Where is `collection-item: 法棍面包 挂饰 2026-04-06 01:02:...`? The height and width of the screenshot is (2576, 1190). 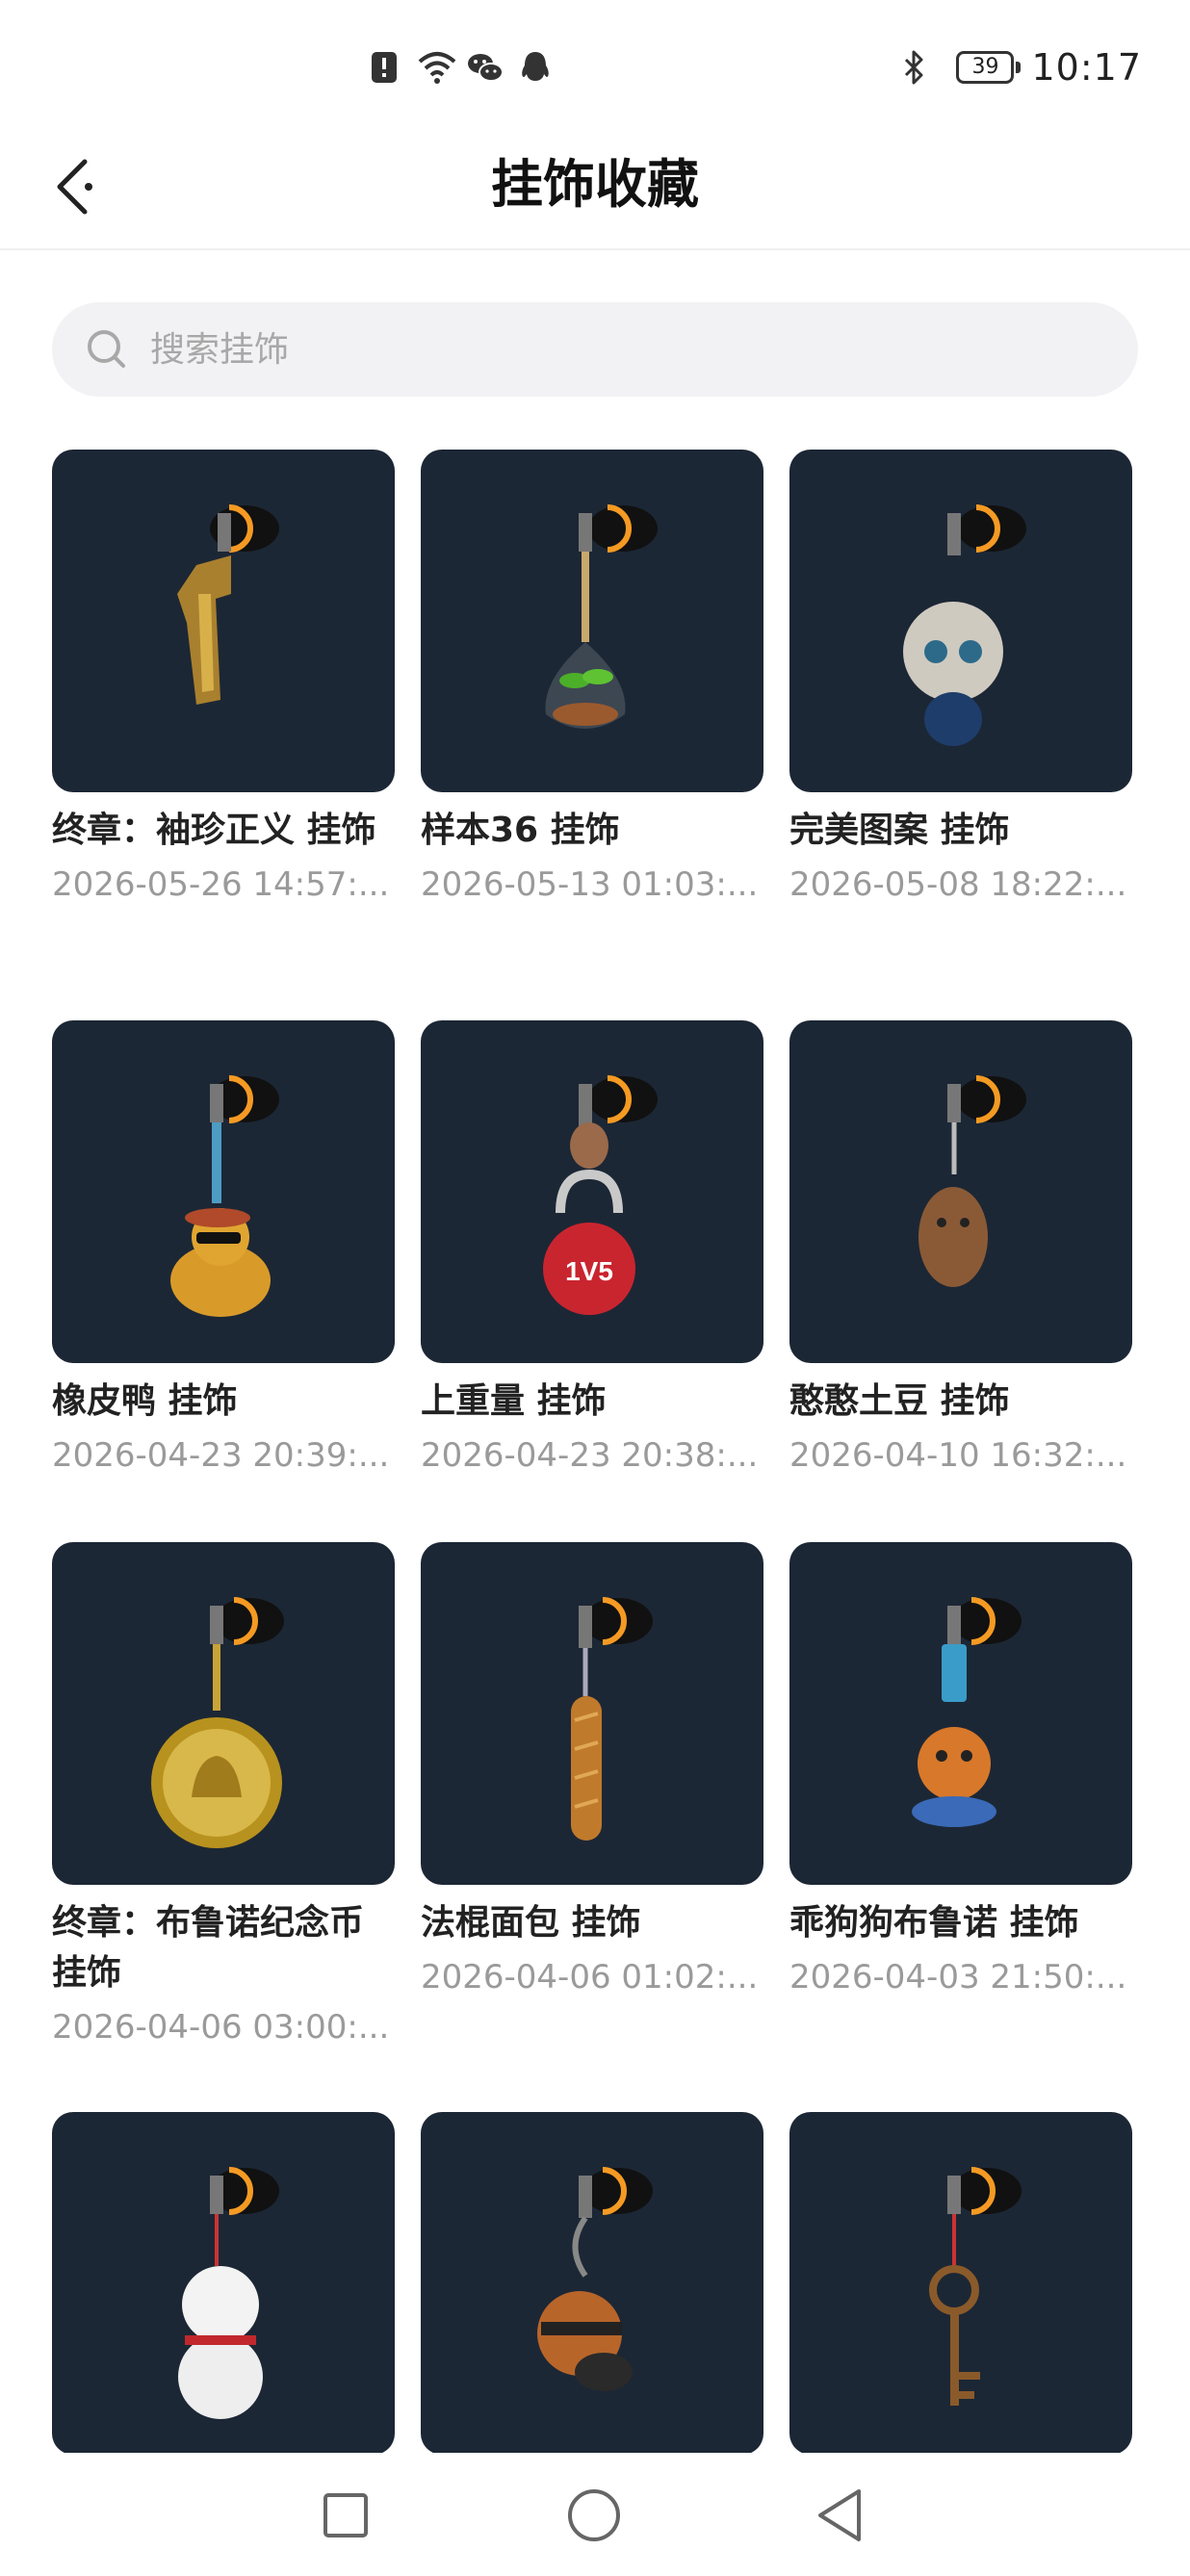
collection-item: 法棍面包 挂饰 2026-04-06 01:02:... is located at coordinates (592, 1771).